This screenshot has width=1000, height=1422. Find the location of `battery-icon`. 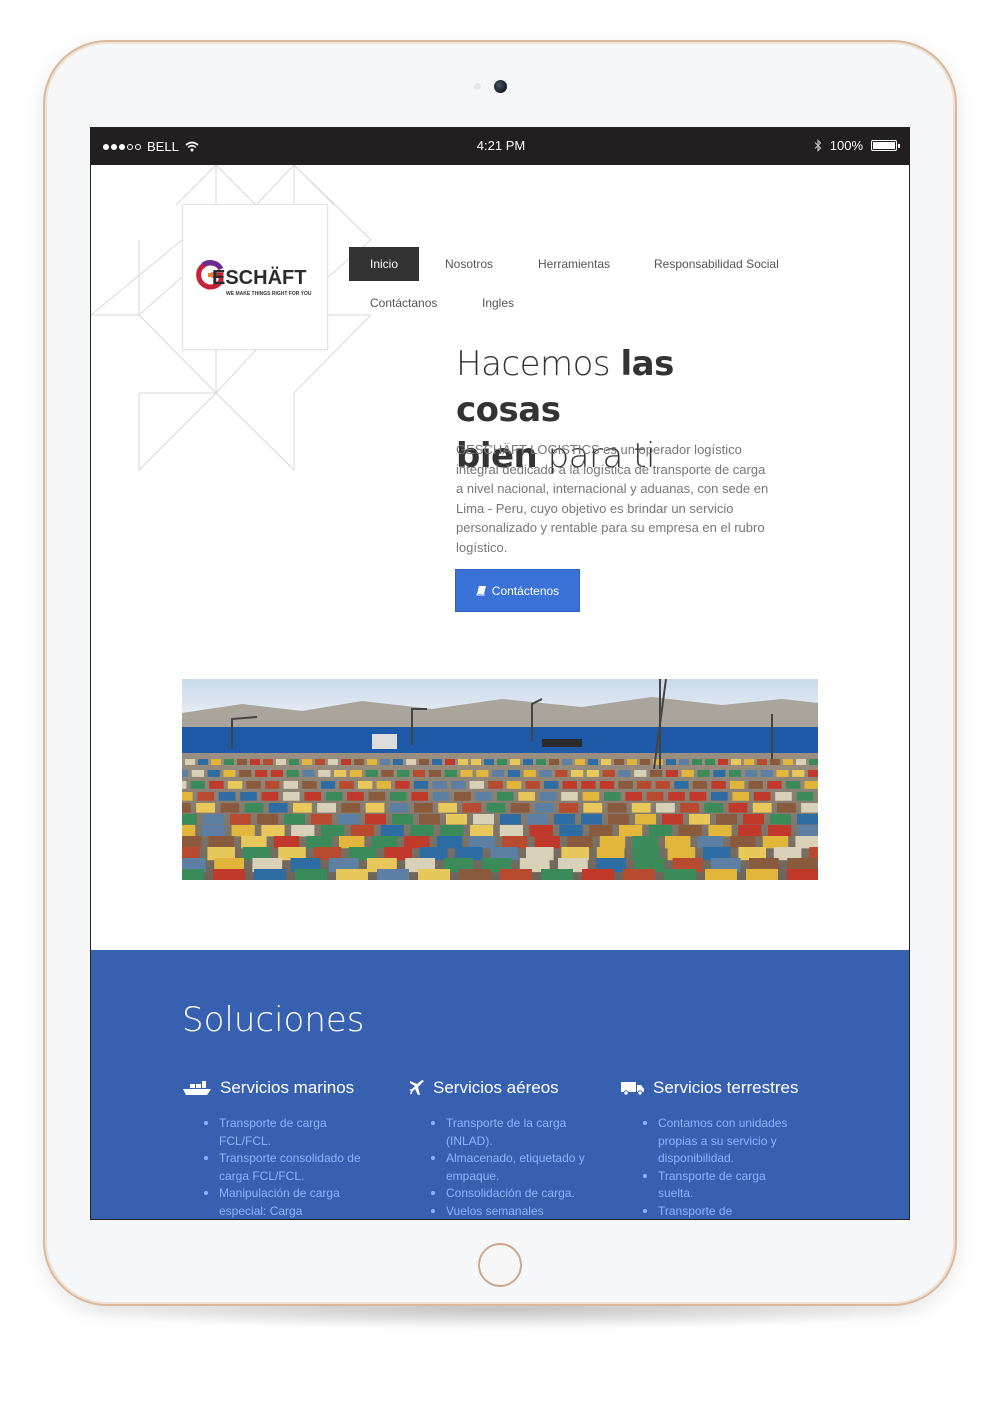

battery-icon is located at coordinates (885, 145).